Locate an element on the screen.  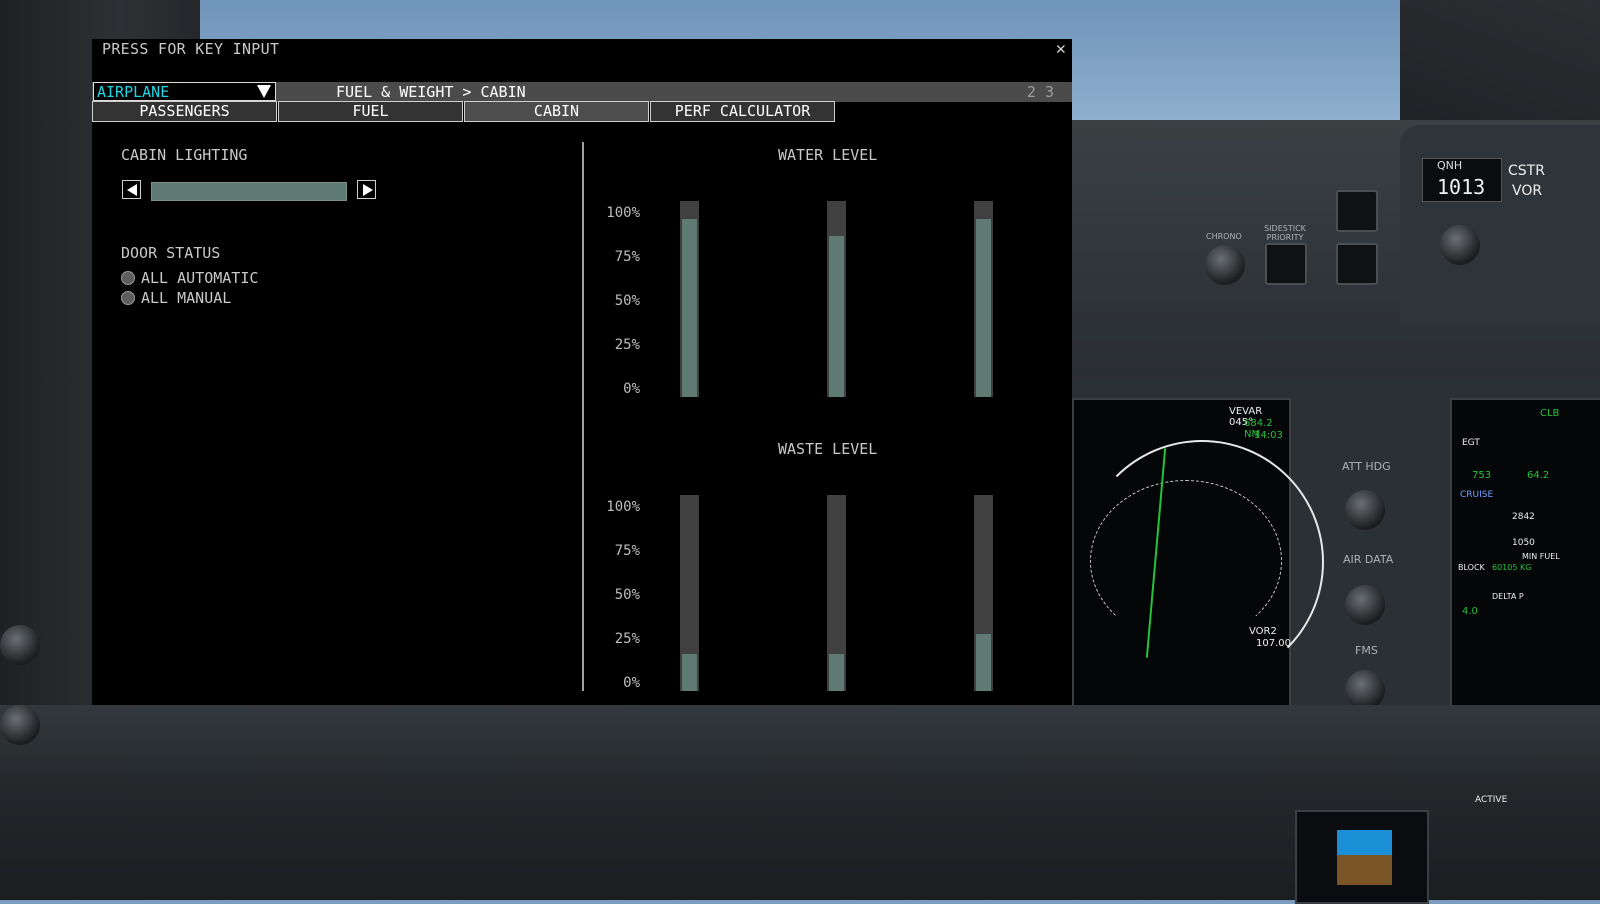
dropdown-value: AIRPLANE is located at coordinates (133, 92).